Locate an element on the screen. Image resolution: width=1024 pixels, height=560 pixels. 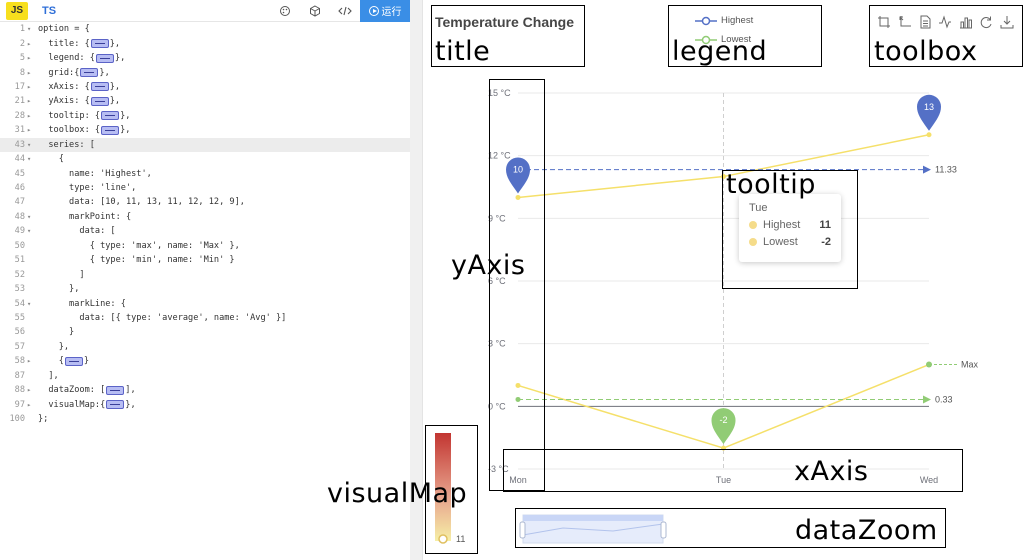
code-line: 5 ▸ legend: {}, is located at coordinates (205, 58).